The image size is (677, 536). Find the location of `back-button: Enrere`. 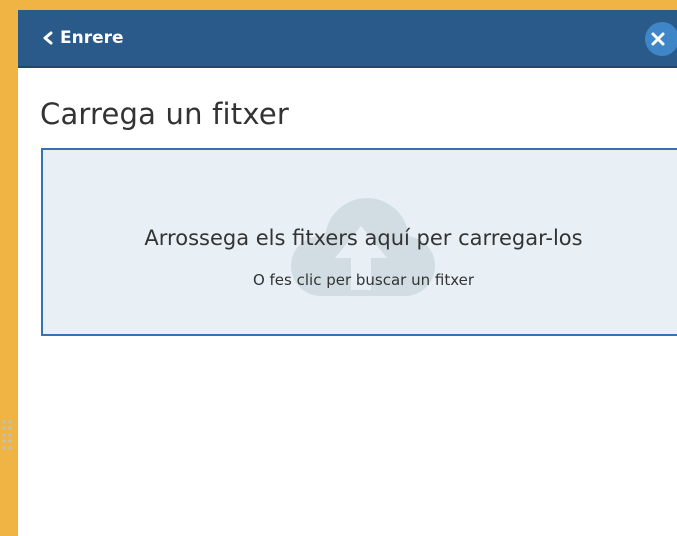

back-button: Enrere is located at coordinates (83, 38).